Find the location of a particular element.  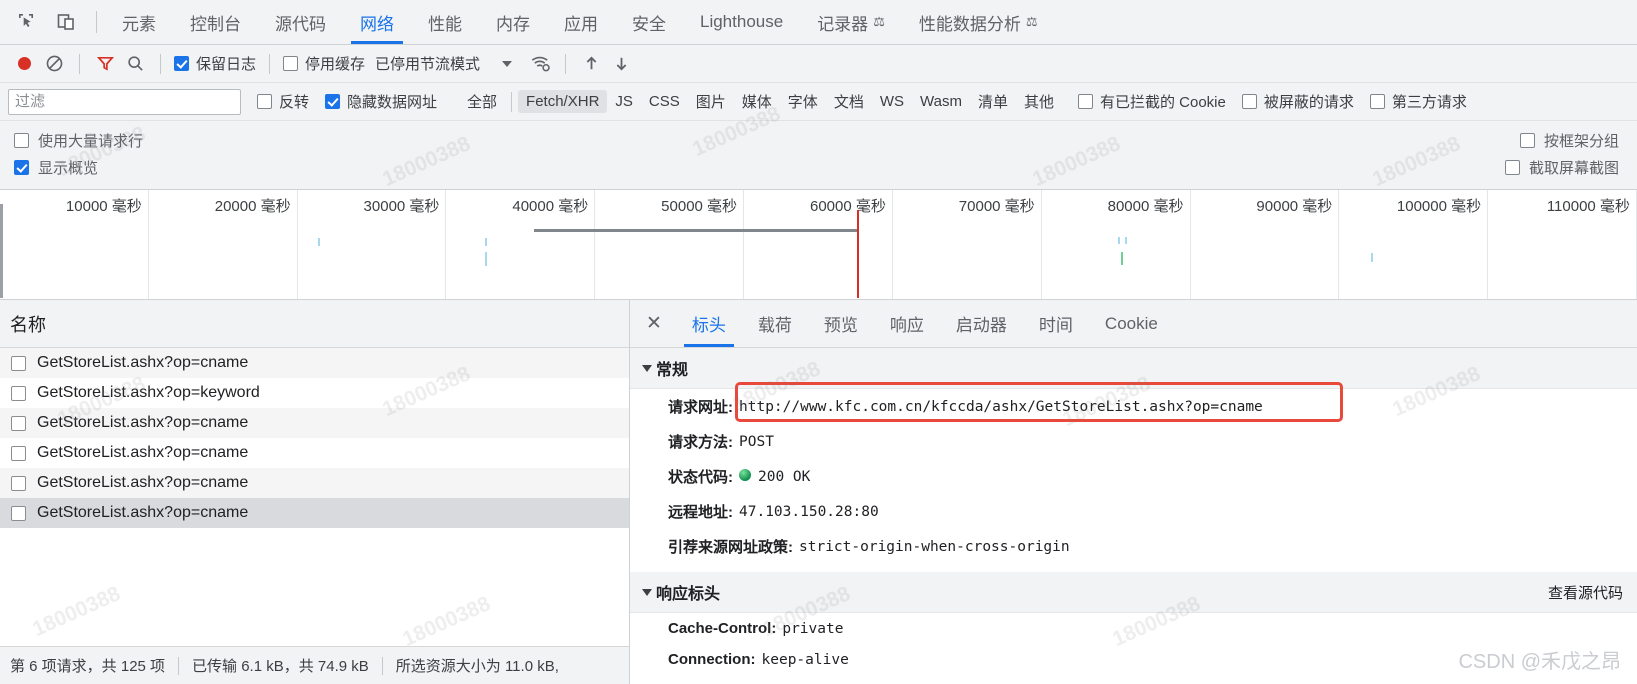

referrer-policy-value: strict-origin-when-cross-origin is located at coordinates (934, 546).